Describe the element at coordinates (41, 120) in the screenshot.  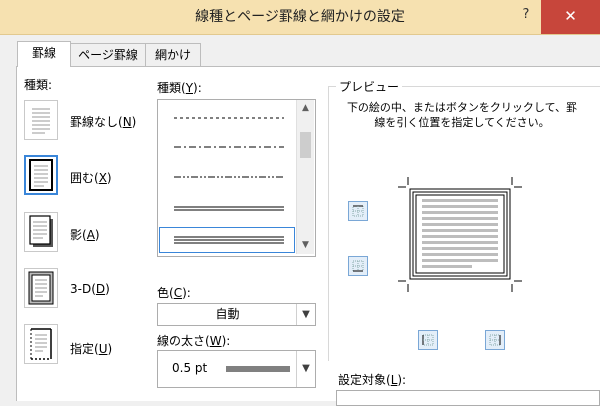
I see `border-none-icon` at that location.